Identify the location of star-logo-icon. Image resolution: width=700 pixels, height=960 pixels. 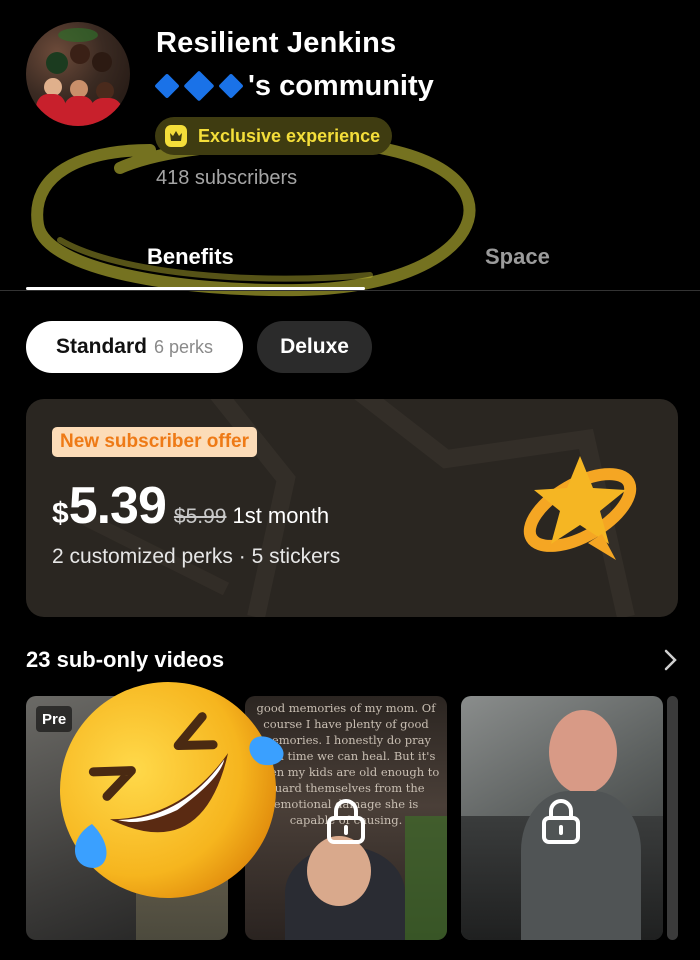
(580, 508).